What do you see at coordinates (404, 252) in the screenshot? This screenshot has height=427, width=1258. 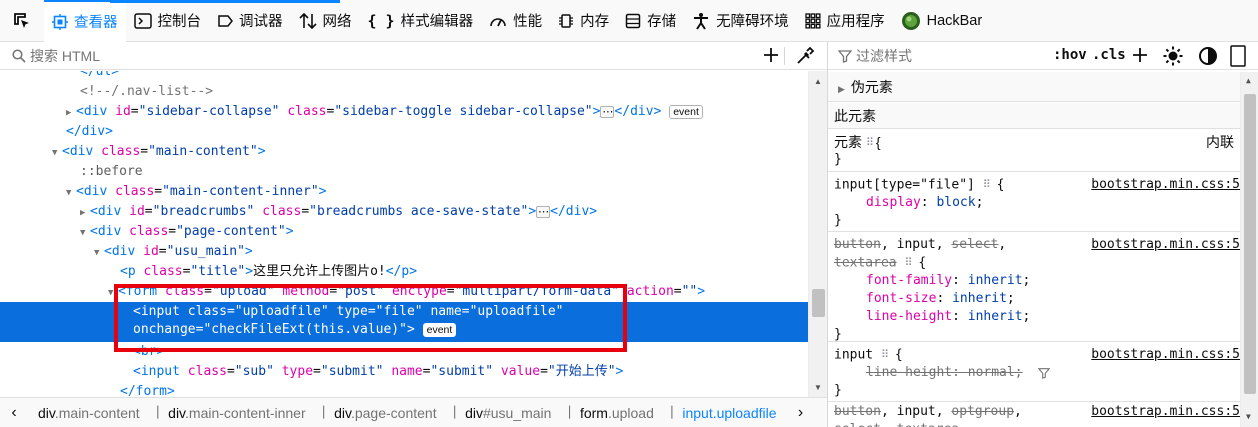 I see `tree-node-usu-main: ▼ <div id="usu_main">` at bounding box center [404, 252].